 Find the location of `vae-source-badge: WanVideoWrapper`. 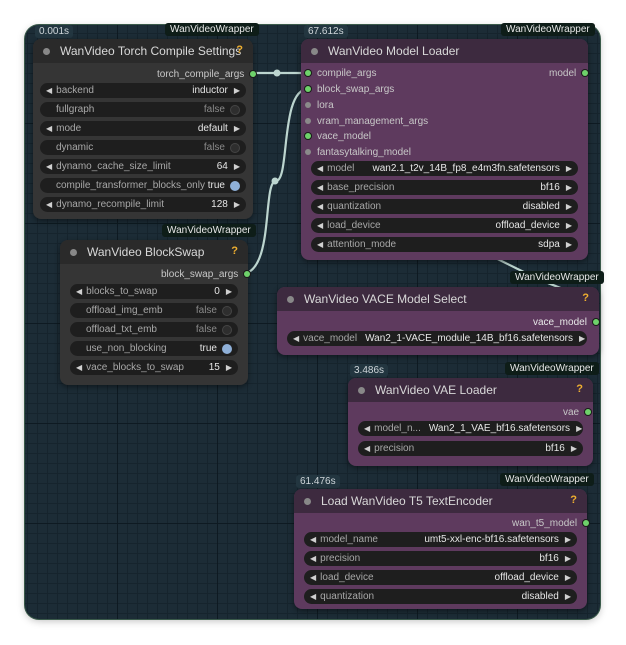

vae-source-badge: WanVideoWrapper is located at coordinates (552, 368).